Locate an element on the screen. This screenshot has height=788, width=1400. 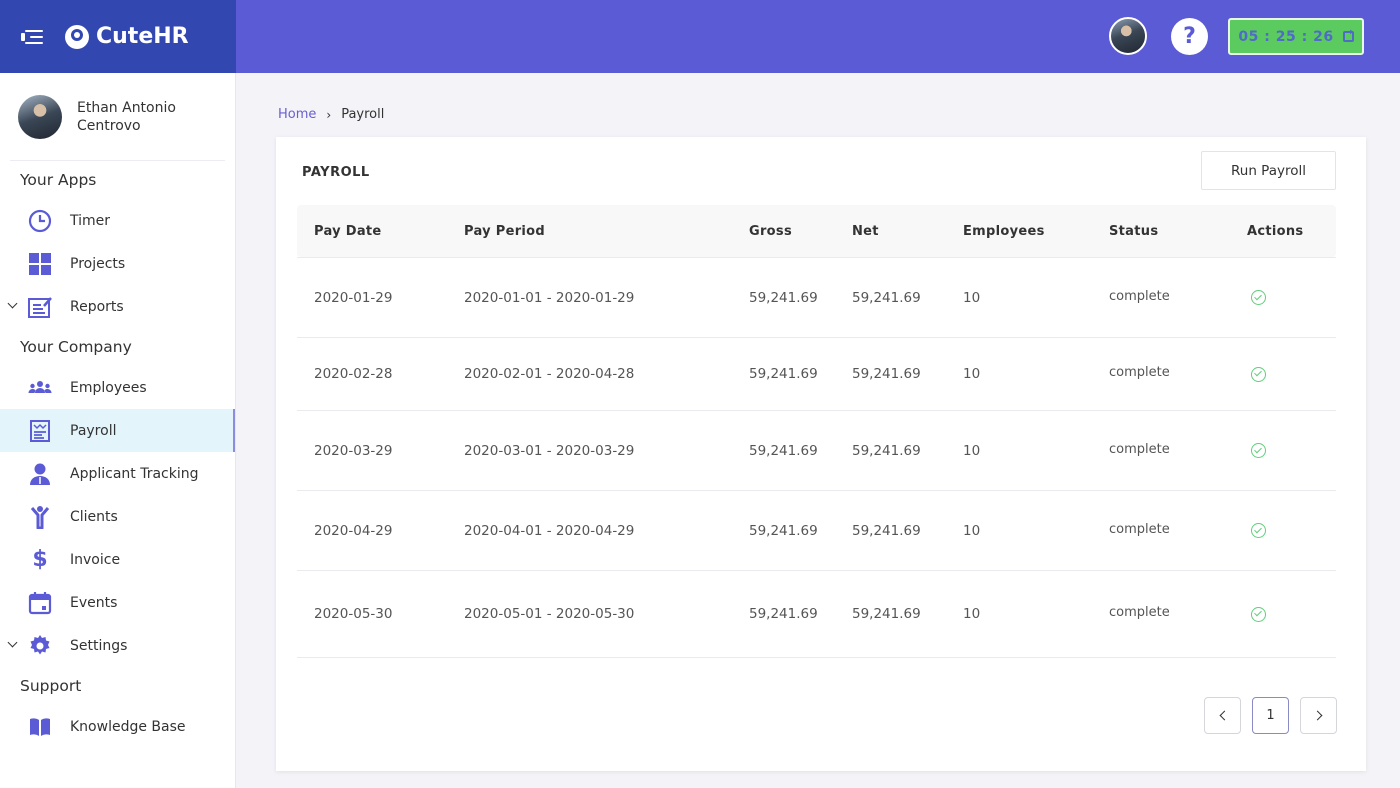
users-icon is located at coordinates (40, 388).